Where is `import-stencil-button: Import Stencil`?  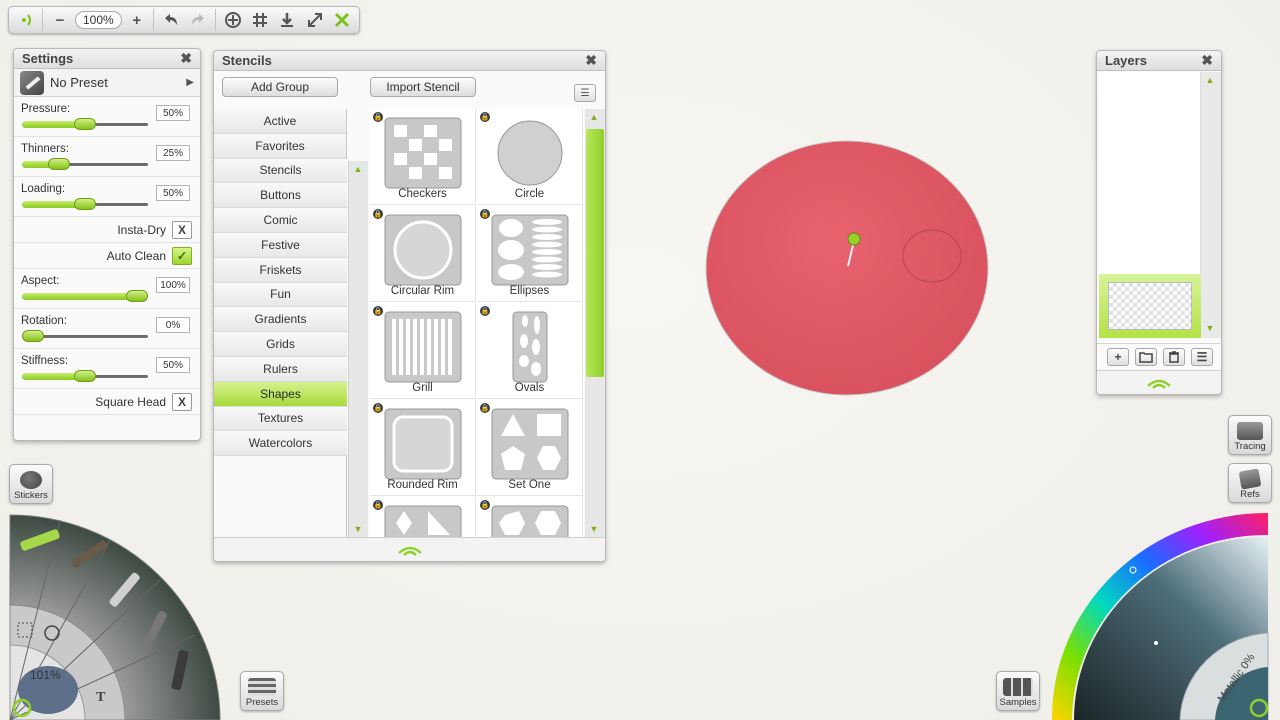
import-stencil-button: Import Stencil is located at coordinates (423, 87).